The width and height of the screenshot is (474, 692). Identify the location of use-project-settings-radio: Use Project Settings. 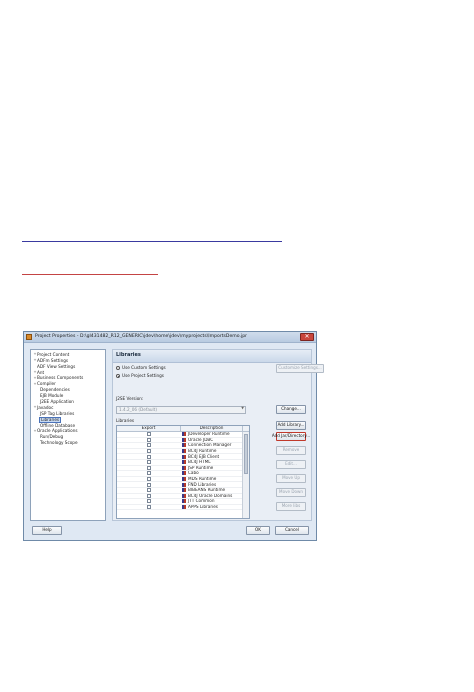
(140, 376).